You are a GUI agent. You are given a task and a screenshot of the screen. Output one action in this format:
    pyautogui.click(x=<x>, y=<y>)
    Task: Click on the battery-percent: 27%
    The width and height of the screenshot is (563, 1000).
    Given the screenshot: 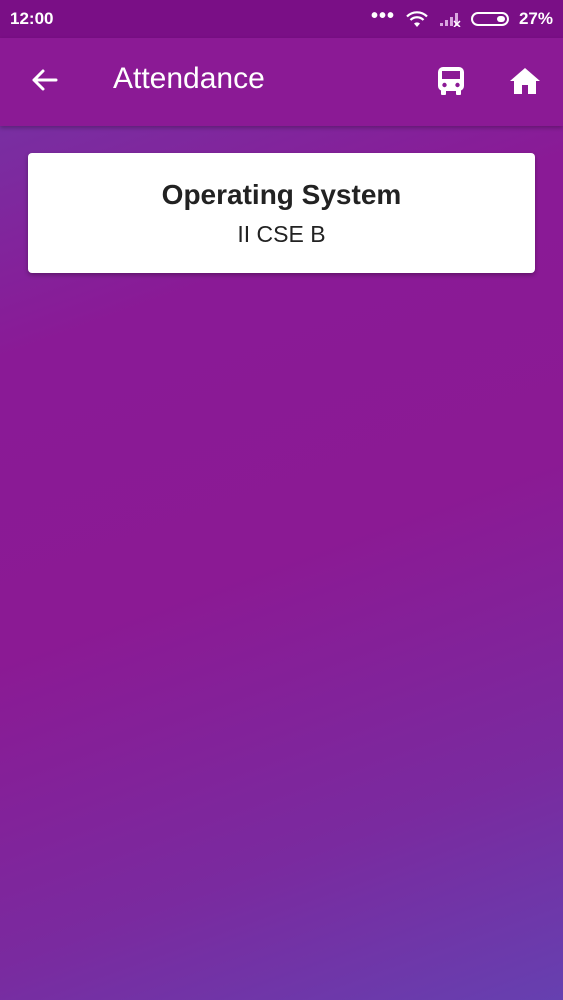 What is the action you would take?
    pyautogui.click(x=535, y=18)
    